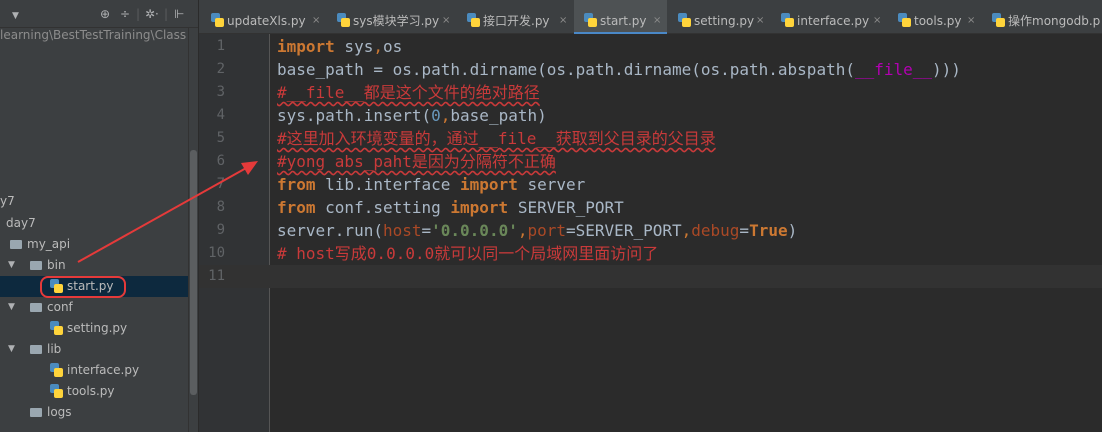 The width and height of the screenshot is (1102, 432). I want to click on editor-tab: sys模块学习.py ×, so click(391, 17).